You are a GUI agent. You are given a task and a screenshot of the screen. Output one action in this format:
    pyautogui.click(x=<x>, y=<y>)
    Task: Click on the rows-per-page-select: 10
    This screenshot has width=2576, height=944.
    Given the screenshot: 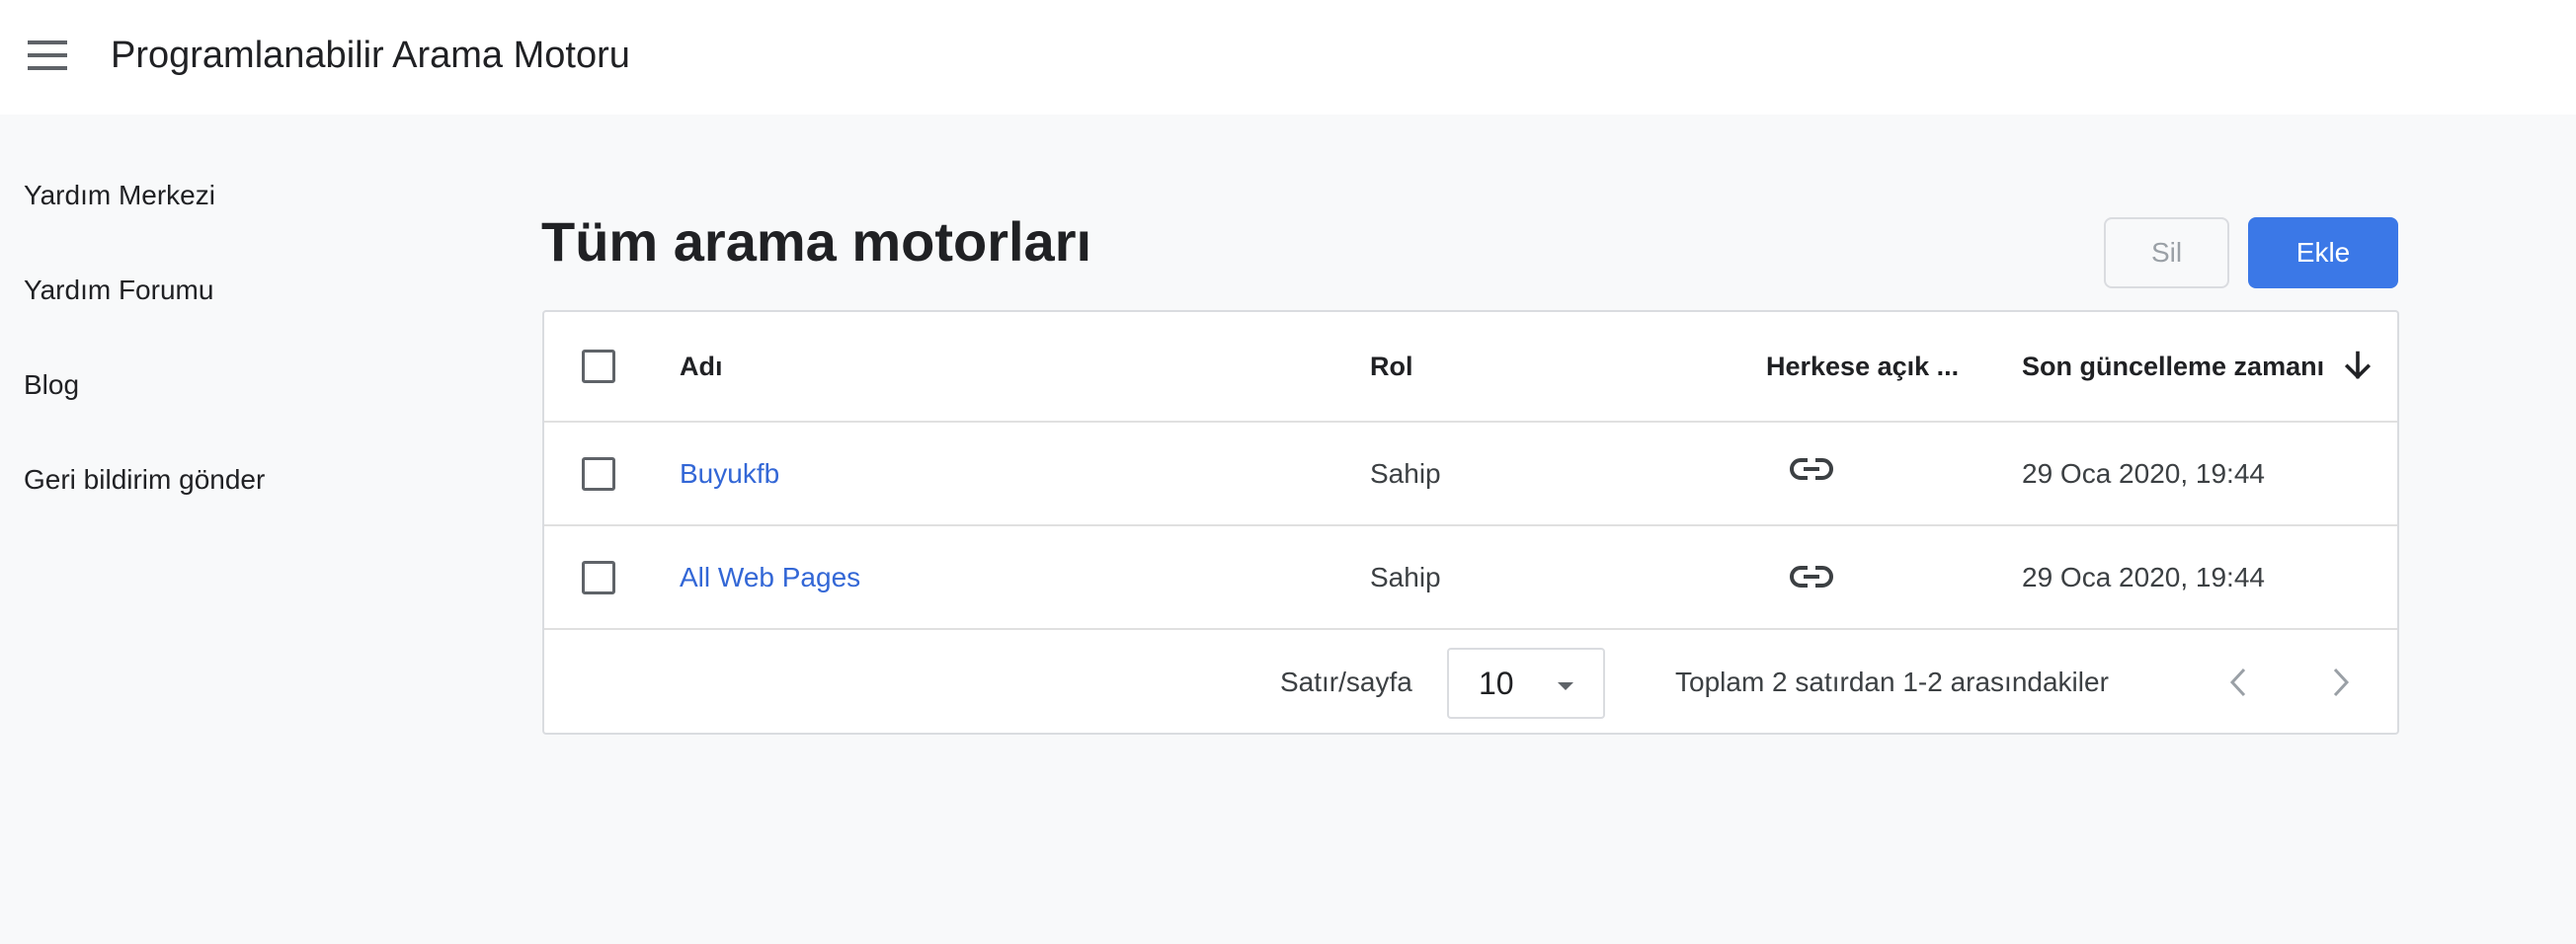 What is the action you would take?
    pyautogui.click(x=1526, y=683)
    